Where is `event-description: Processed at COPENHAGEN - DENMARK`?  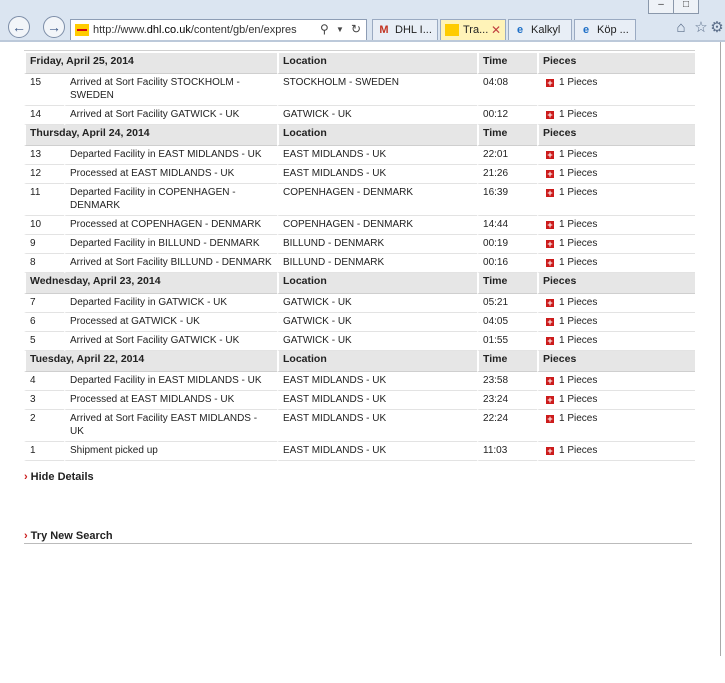 event-description: Processed at COPENHAGEN - DENMARK is located at coordinates (171, 225).